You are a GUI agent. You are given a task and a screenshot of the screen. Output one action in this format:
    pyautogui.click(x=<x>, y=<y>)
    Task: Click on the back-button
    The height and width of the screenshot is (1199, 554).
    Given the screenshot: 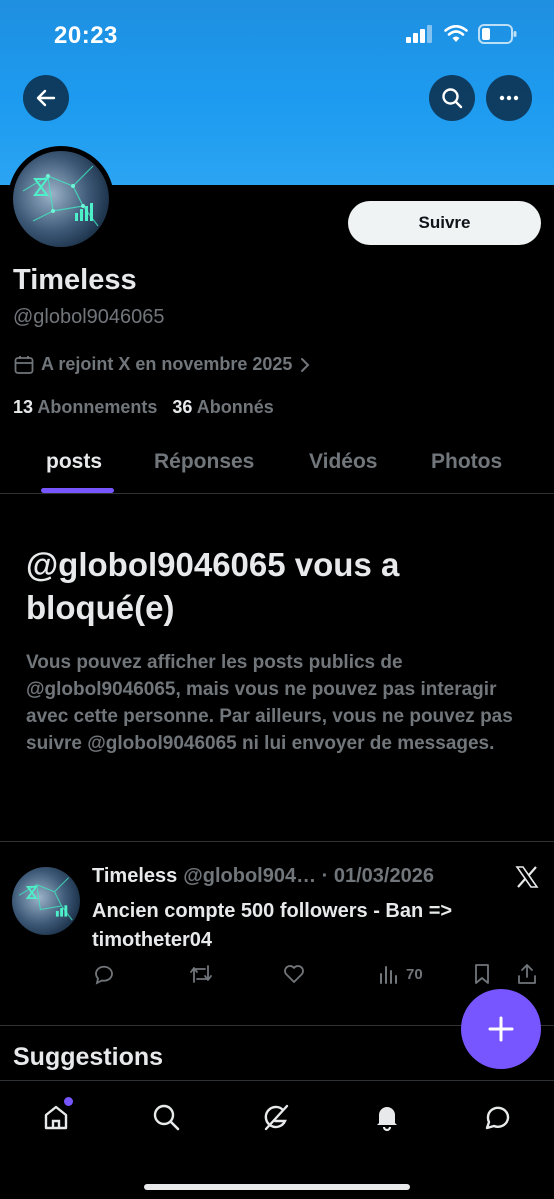 What is the action you would take?
    pyautogui.click(x=46, y=98)
    